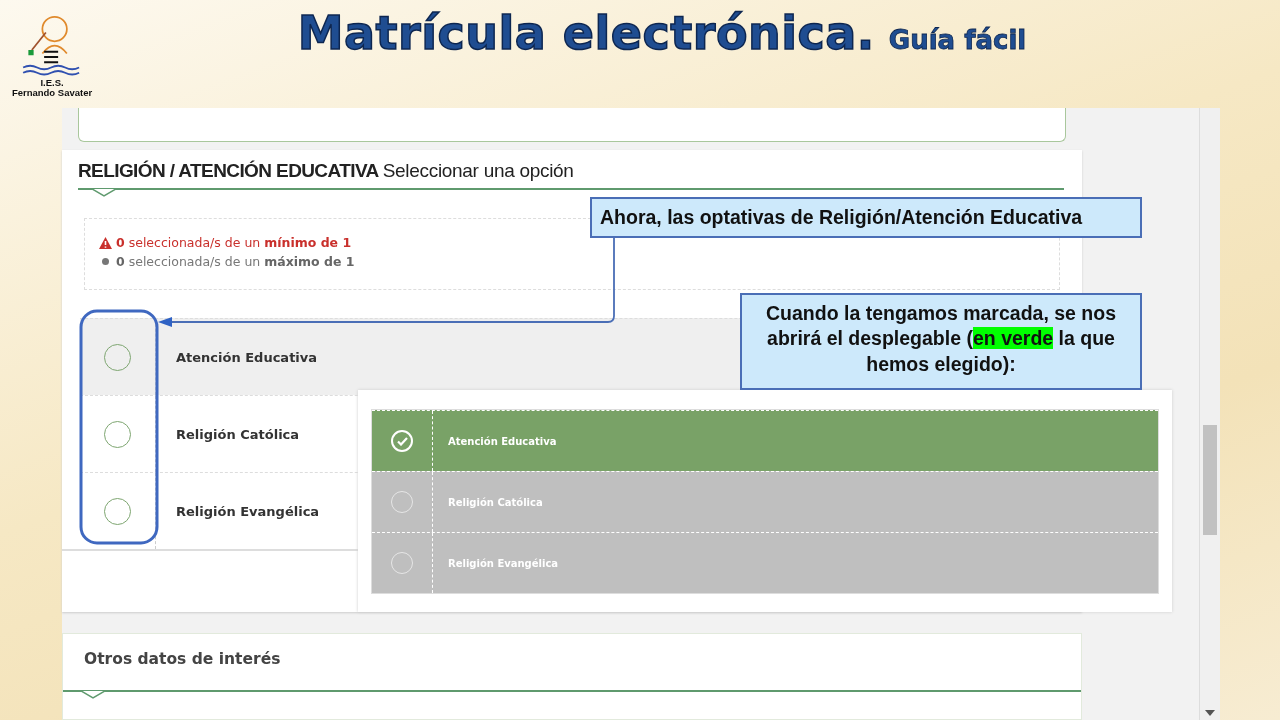 The image size is (1280, 720). What do you see at coordinates (52, 83) in the screenshot?
I see `logo-text: I.E.S.` at bounding box center [52, 83].